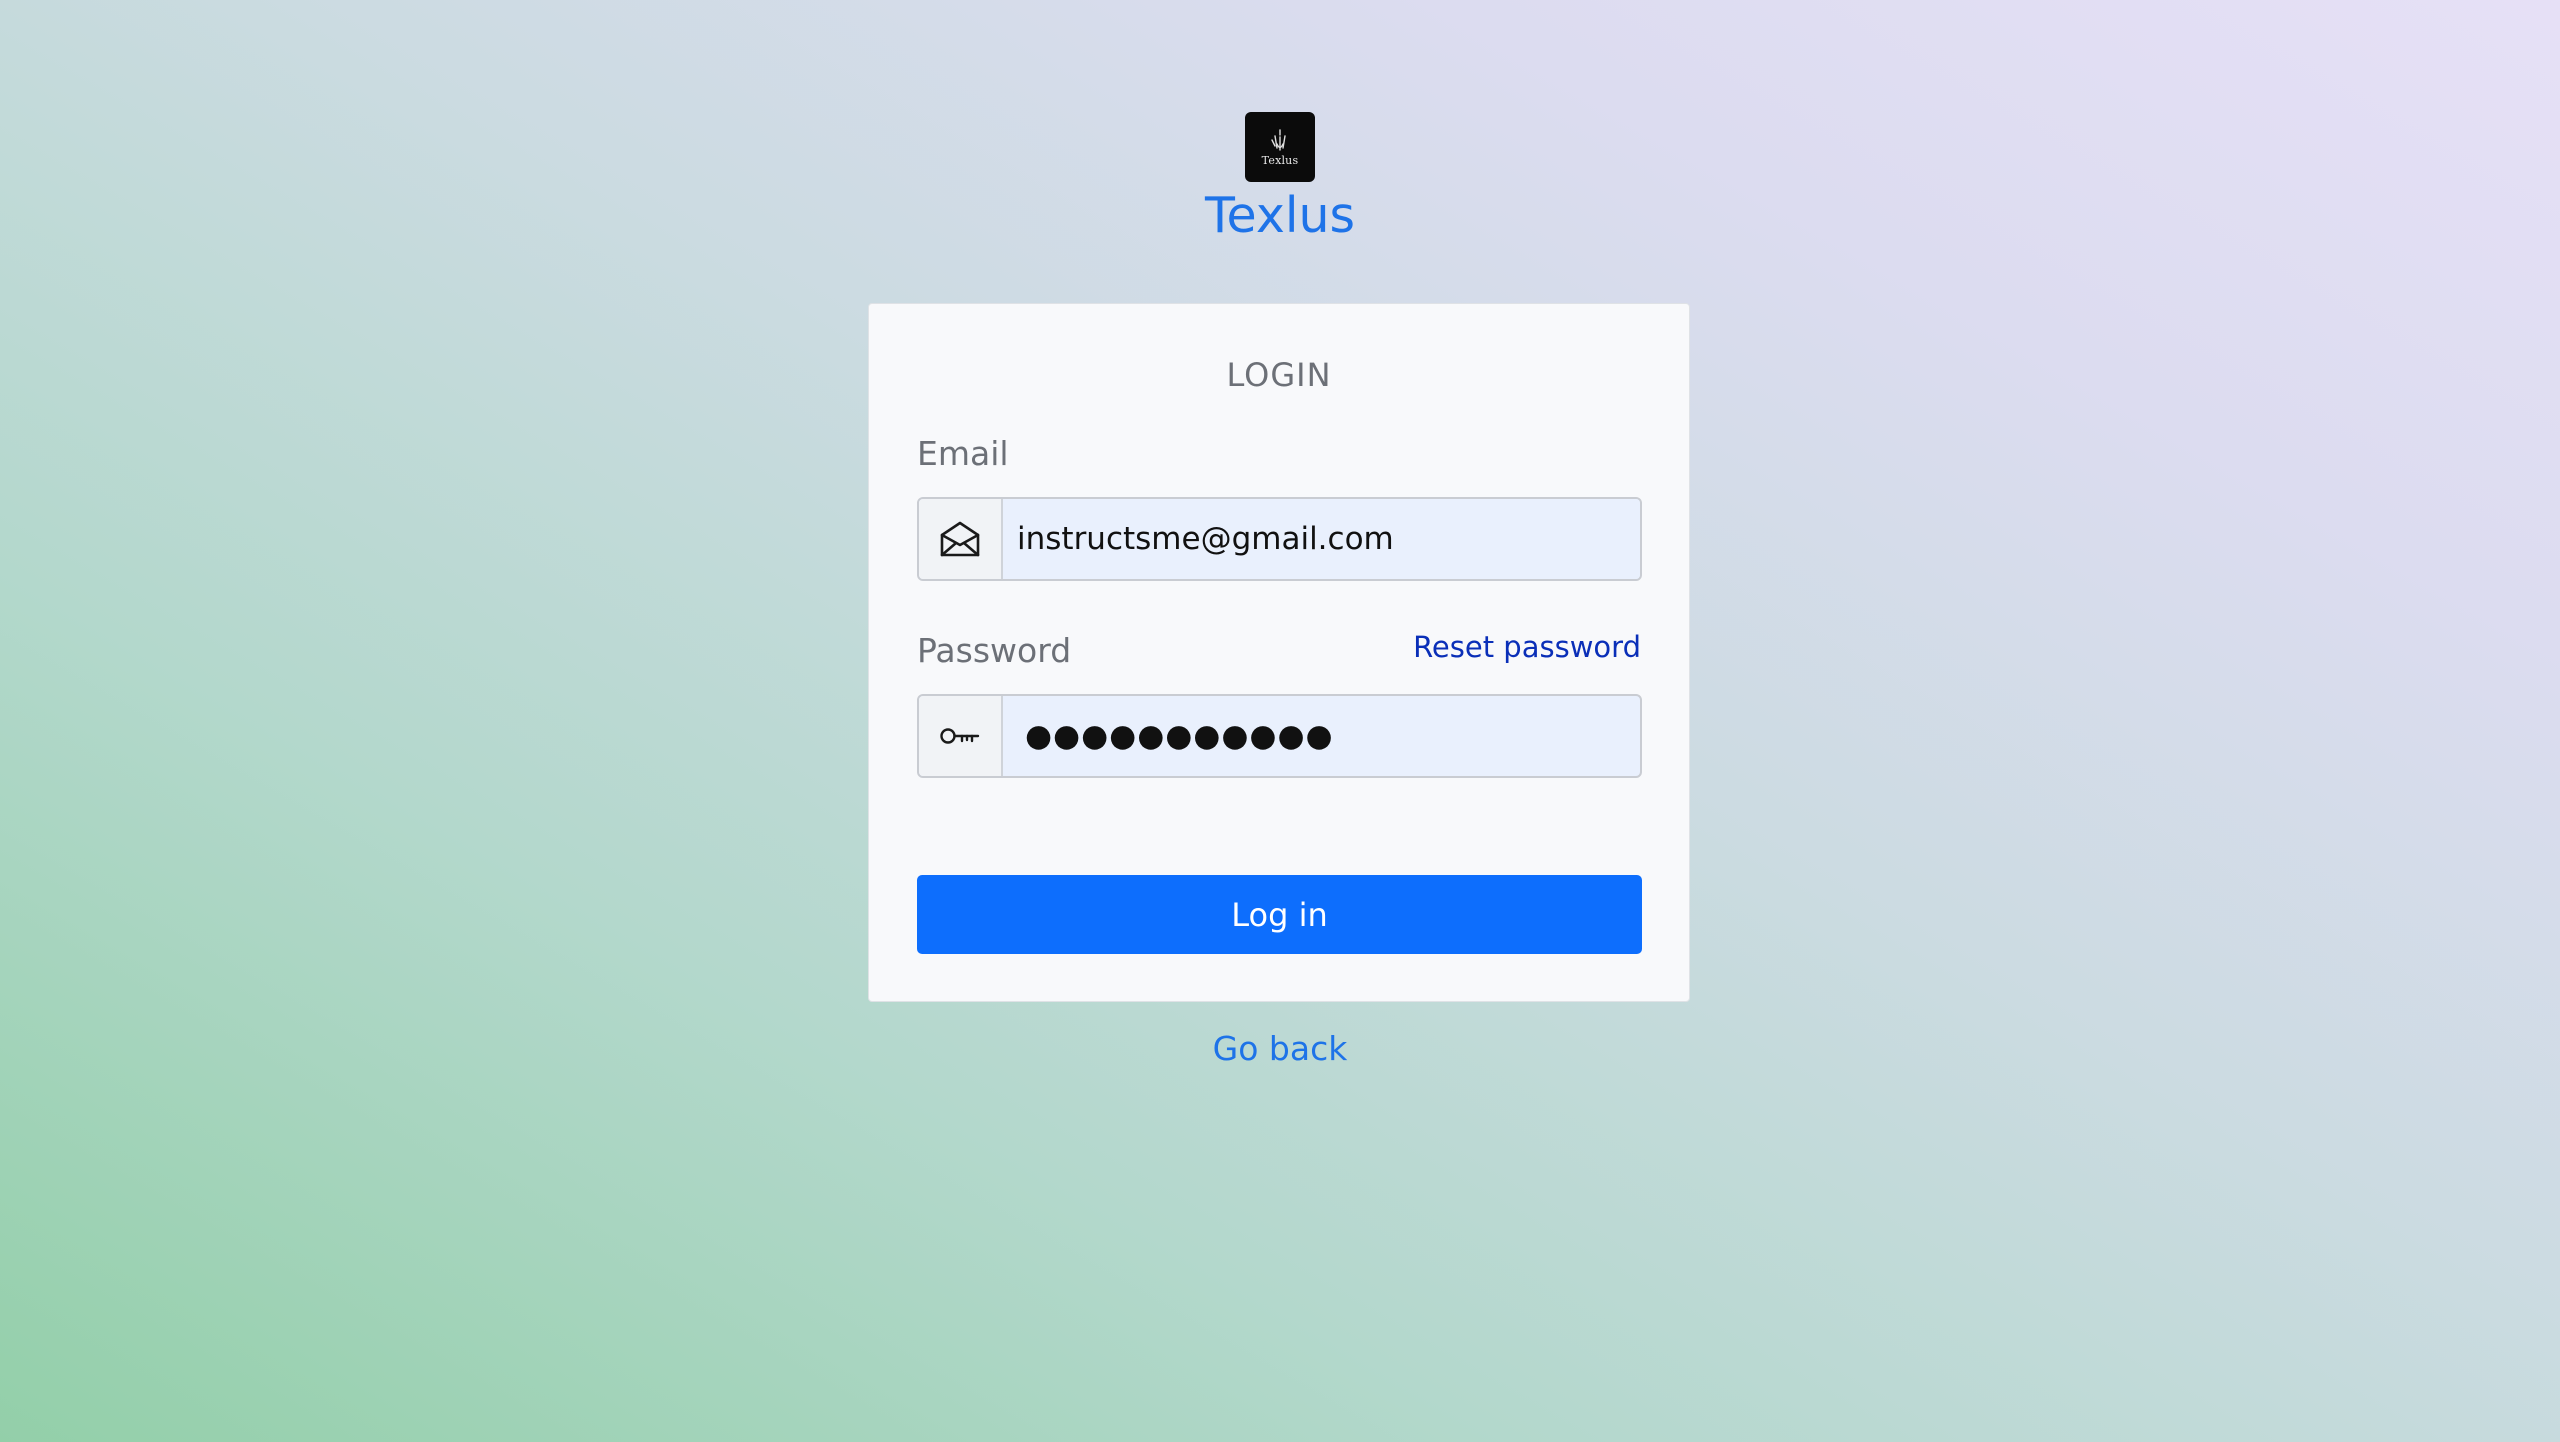  What do you see at coordinates (1527, 647) in the screenshot?
I see `reset-password-link: Reset password` at bounding box center [1527, 647].